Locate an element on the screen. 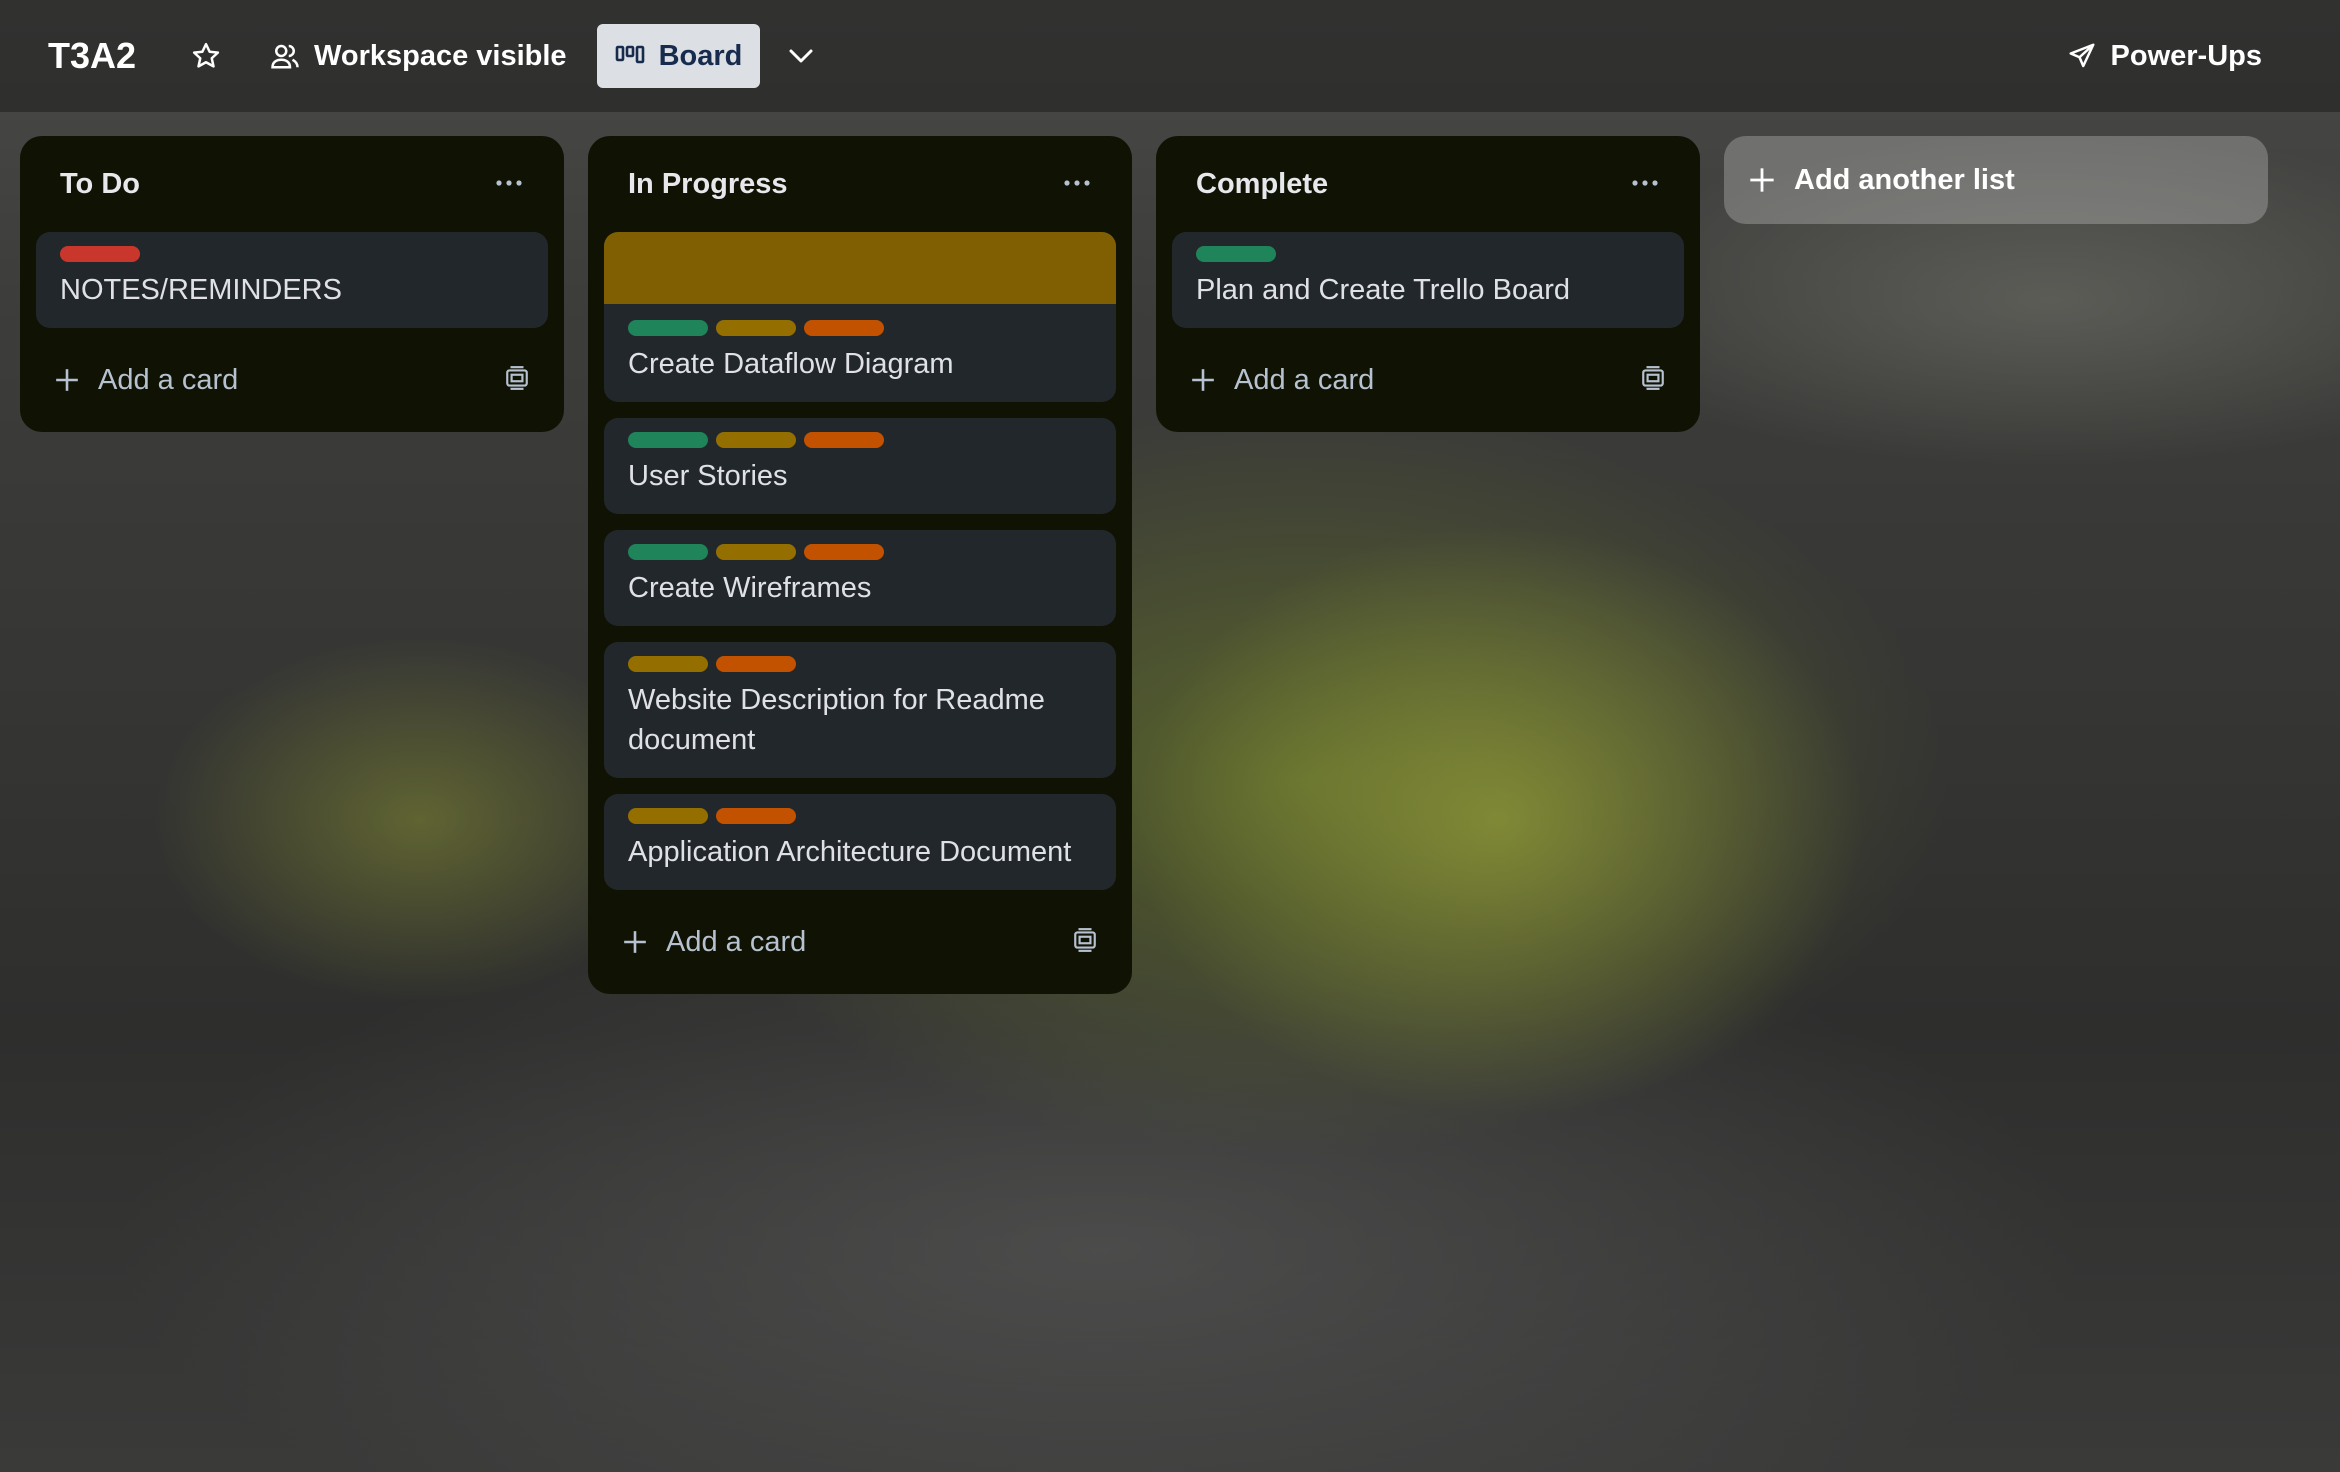 The image size is (2340, 1472). list-title: Complete is located at coordinates (1262, 184).